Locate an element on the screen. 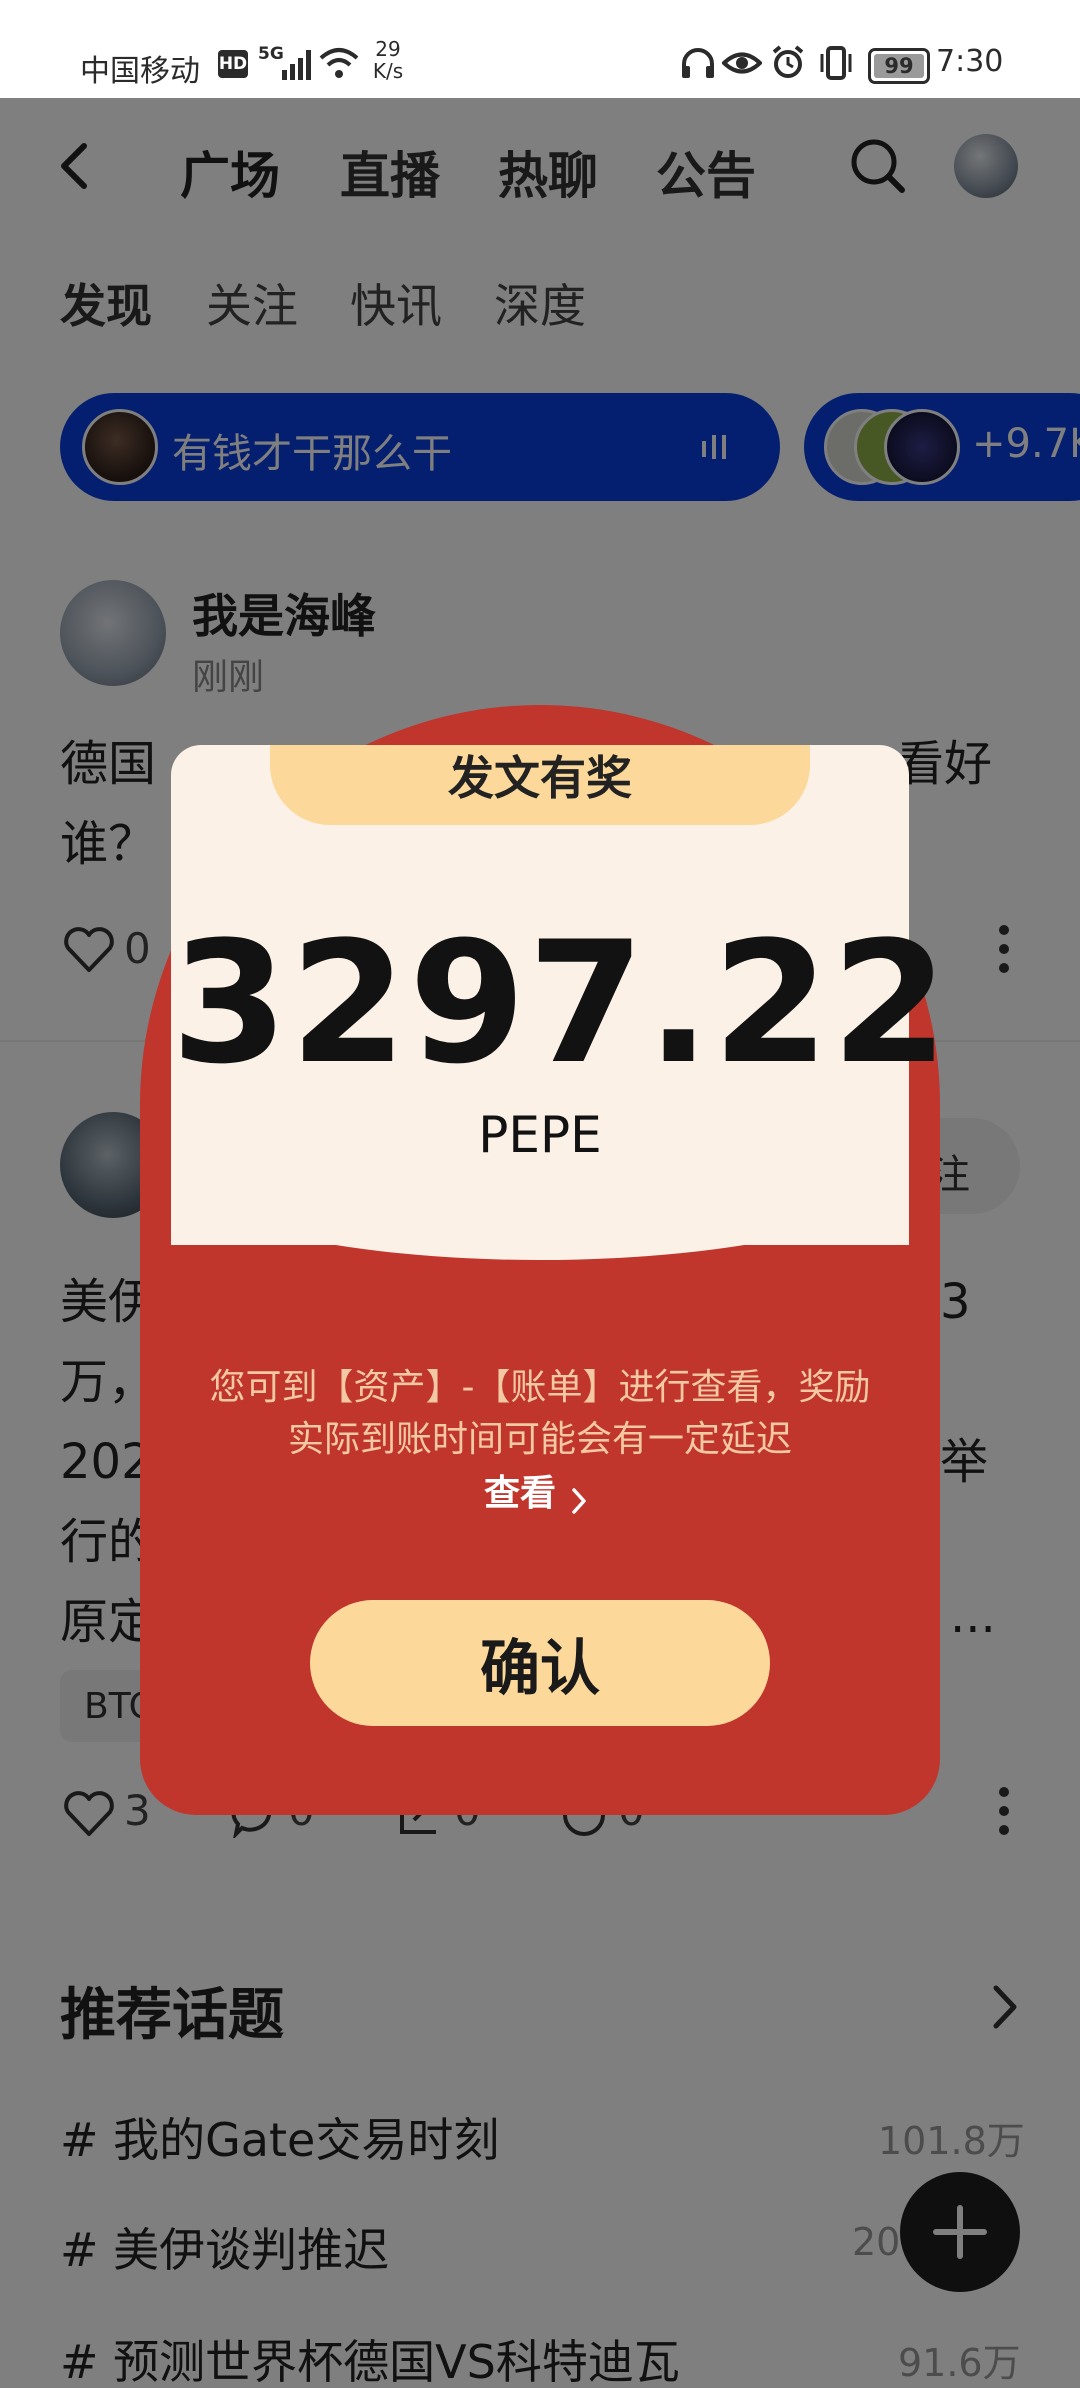 This screenshot has width=1080, height=2392. carrier-label: 中国移动 is located at coordinates (140, 71).